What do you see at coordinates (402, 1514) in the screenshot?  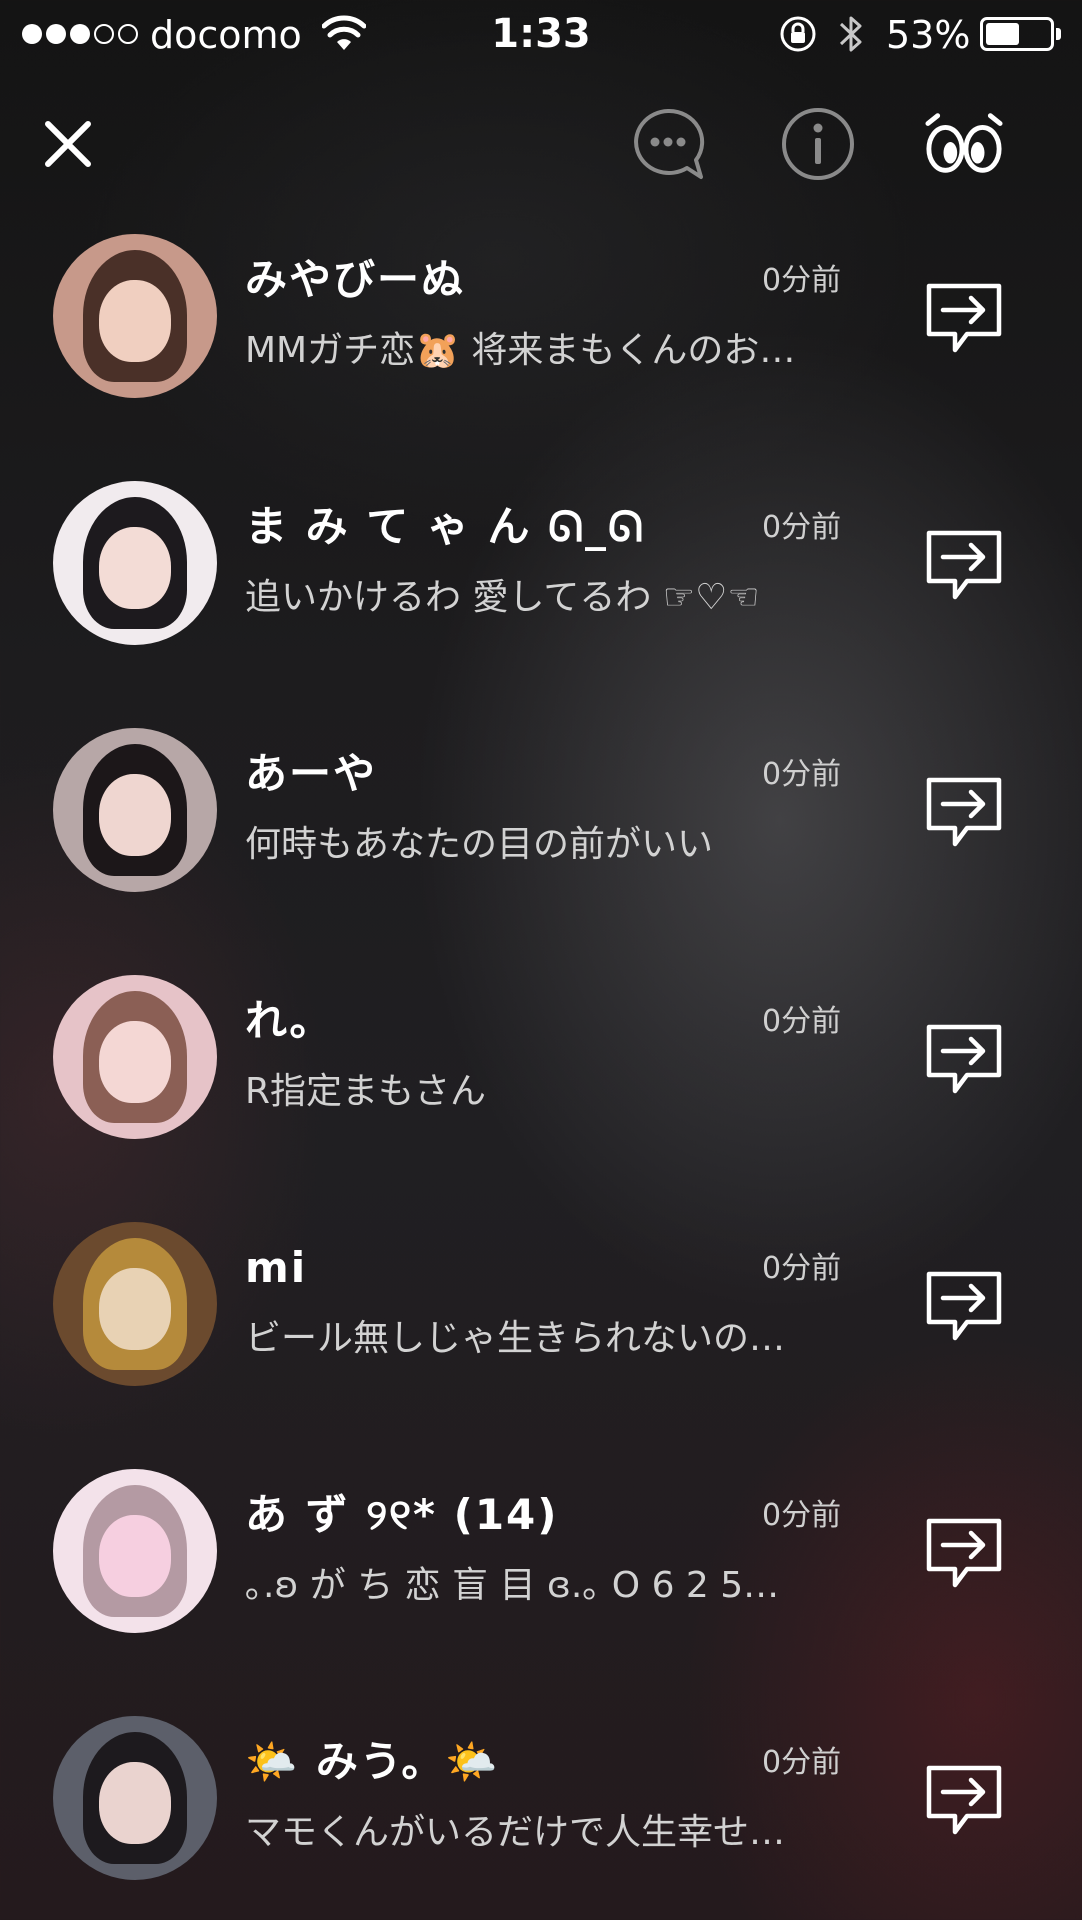 I see `user-name: あ ず ୨୧* (14)` at bounding box center [402, 1514].